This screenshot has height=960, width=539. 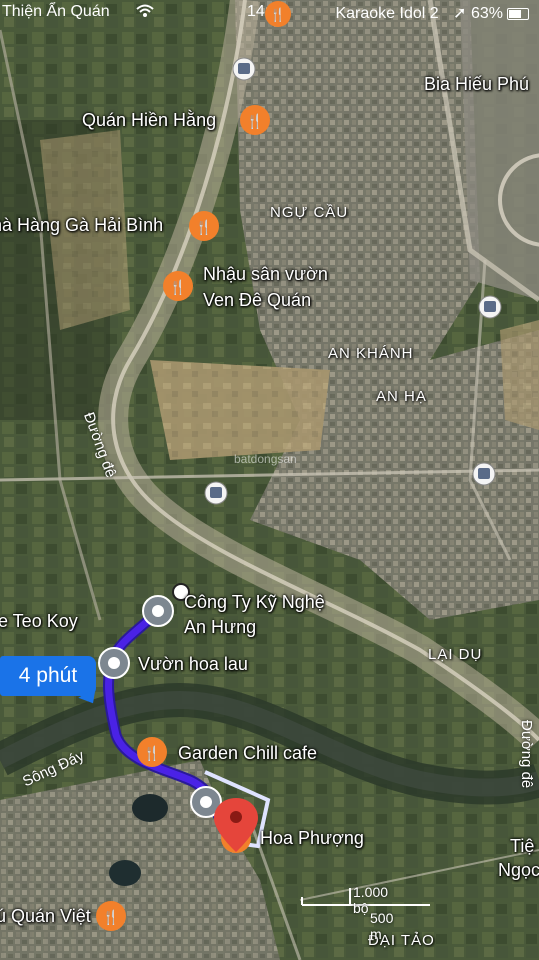 I want to click on place-label: Công Ty Kỹ Nghệ, so click(x=254, y=602).